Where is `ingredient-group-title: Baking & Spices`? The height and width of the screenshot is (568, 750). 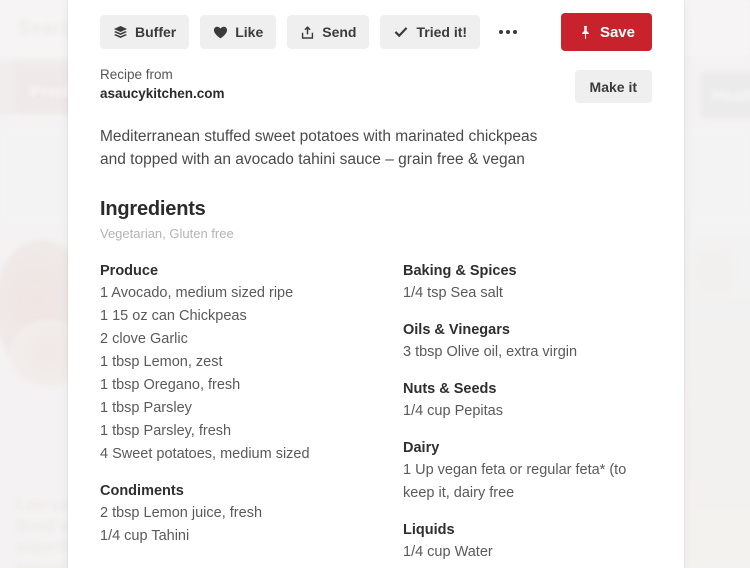
ingredient-group-title: Baking & Spices is located at coordinates (460, 271).